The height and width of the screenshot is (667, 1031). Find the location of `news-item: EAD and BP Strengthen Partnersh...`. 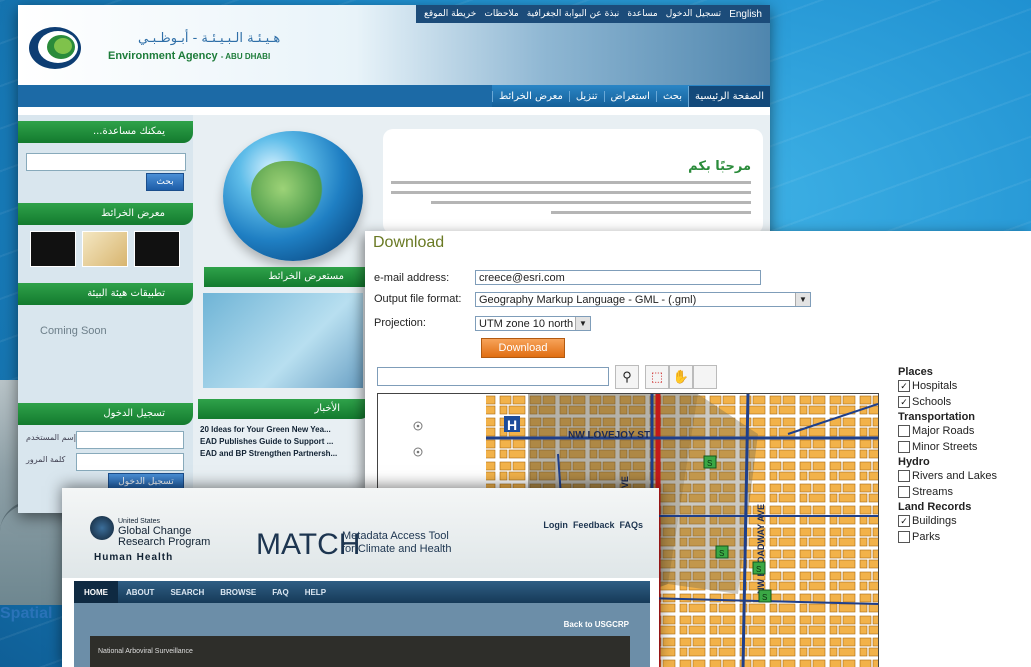

news-item: EAD and BP Strengthen Partnersh... is located at coordinates (285, 453).